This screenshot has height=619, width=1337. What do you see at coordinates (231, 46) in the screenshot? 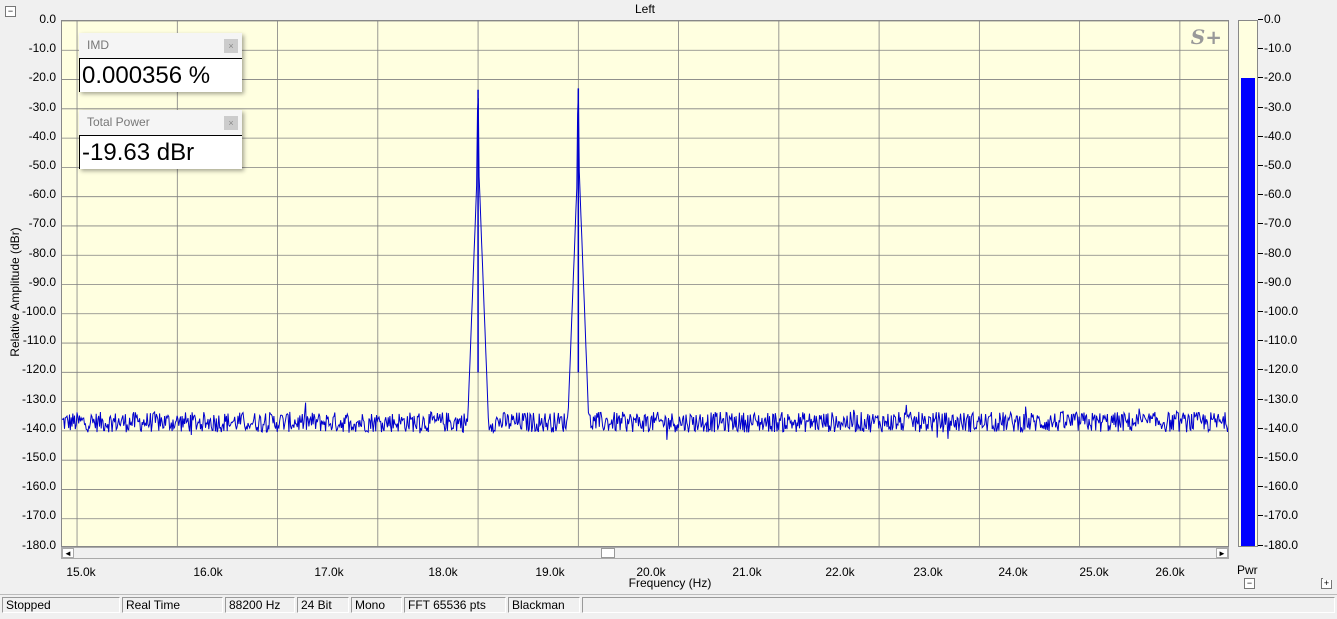
I see `imd-close-icon: ×` at bounding box center [231, 46].